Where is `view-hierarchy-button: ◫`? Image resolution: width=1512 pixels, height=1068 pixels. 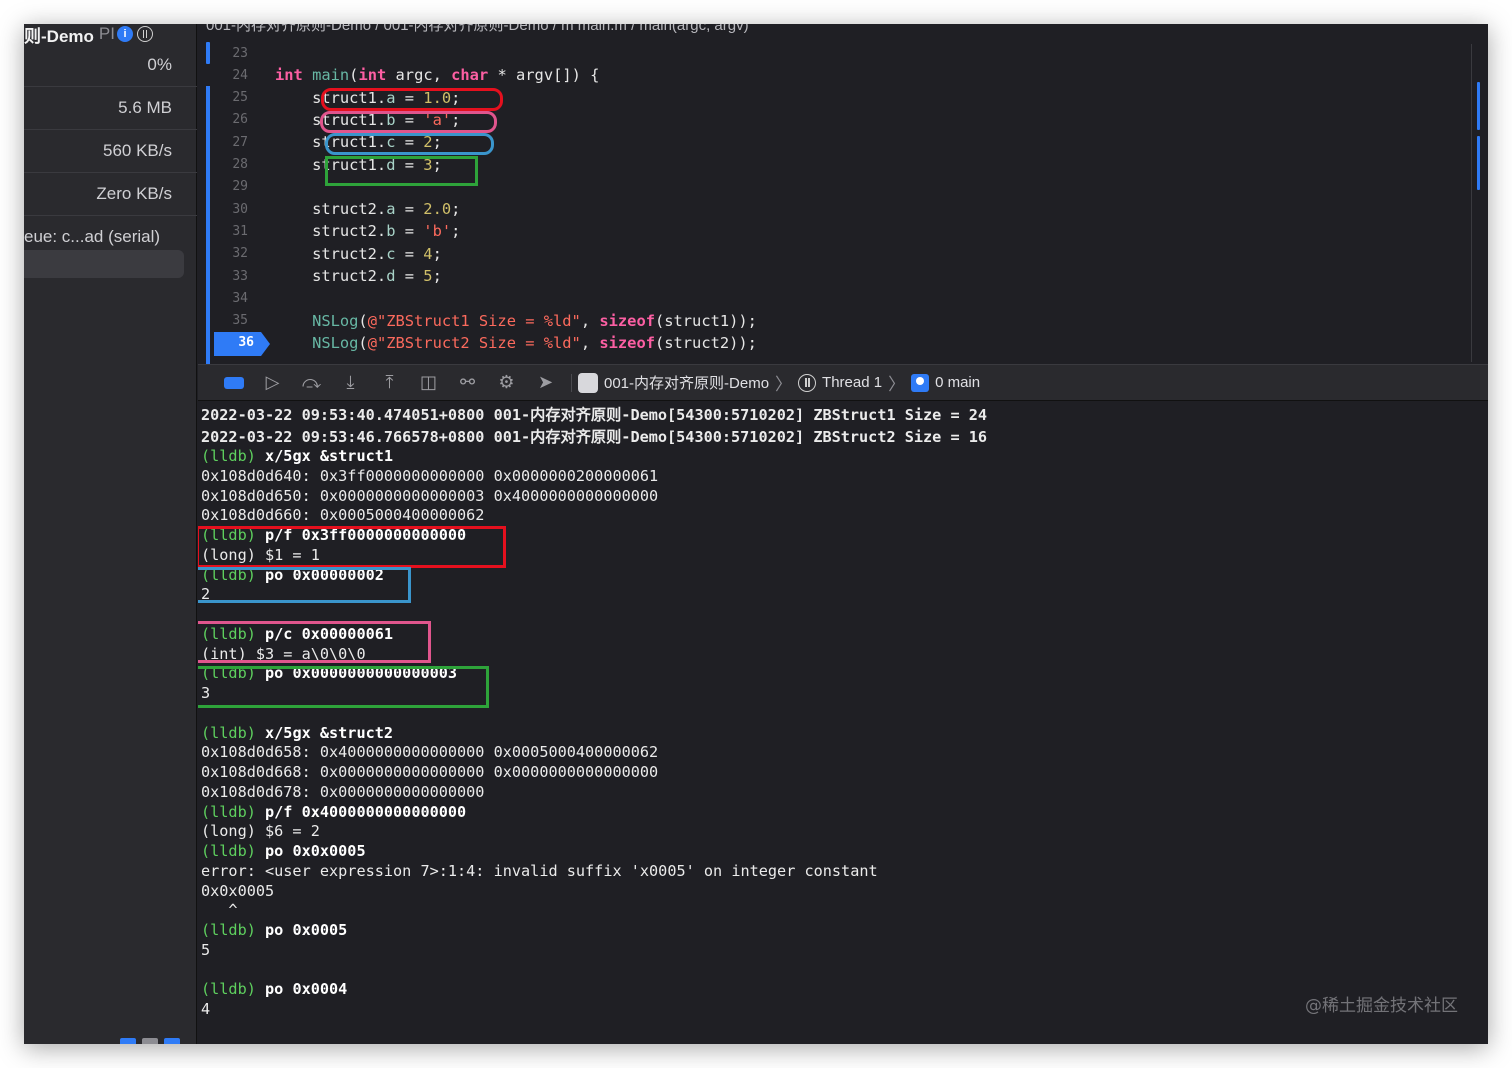 view-hierarchy-button: ◫ is located at coordinates (428, 382).